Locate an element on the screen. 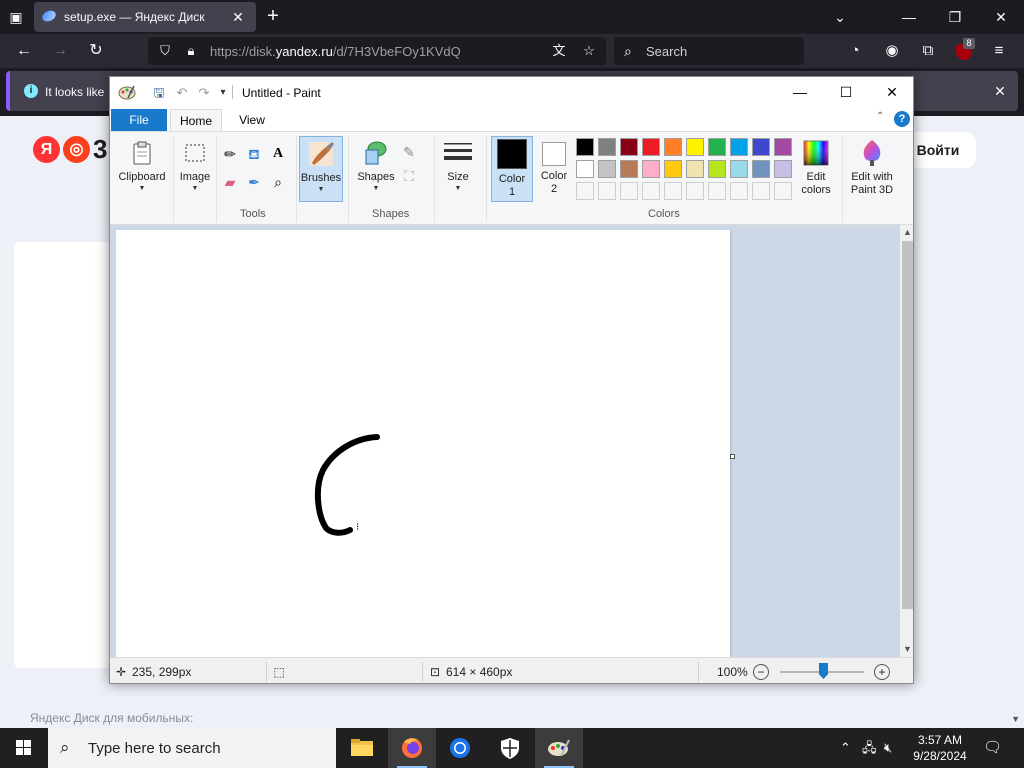 This screenshot has width=1024, height=768. edit-colors-button: Edit colors is located at coordinates (816, 169).